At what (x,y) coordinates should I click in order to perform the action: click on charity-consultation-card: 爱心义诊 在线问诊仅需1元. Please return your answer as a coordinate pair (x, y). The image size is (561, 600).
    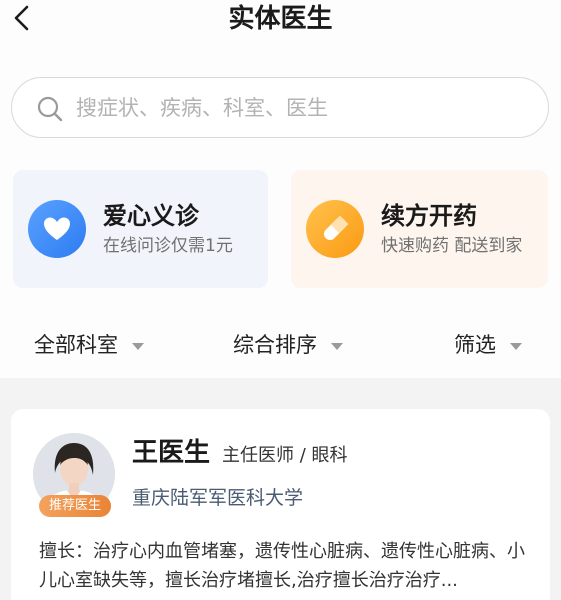
    Looking at the image, I should click on (140, 229).